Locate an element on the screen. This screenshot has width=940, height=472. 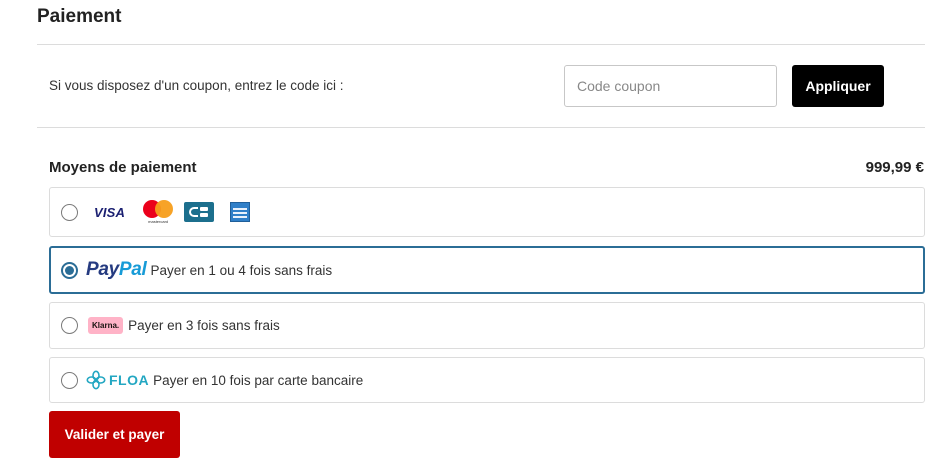
klarna-label: Payer en 3 fois sans frais is located at coordinates (204, 325).